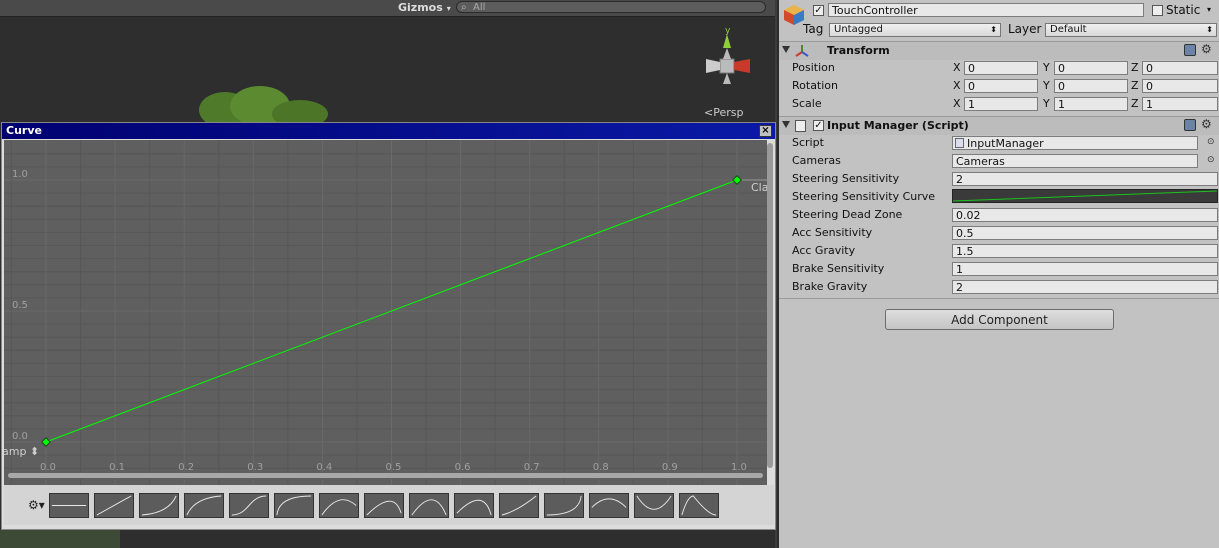 The image size is (1219, 548). I want to click on curve-window-title: Curve, so click(24, 130).